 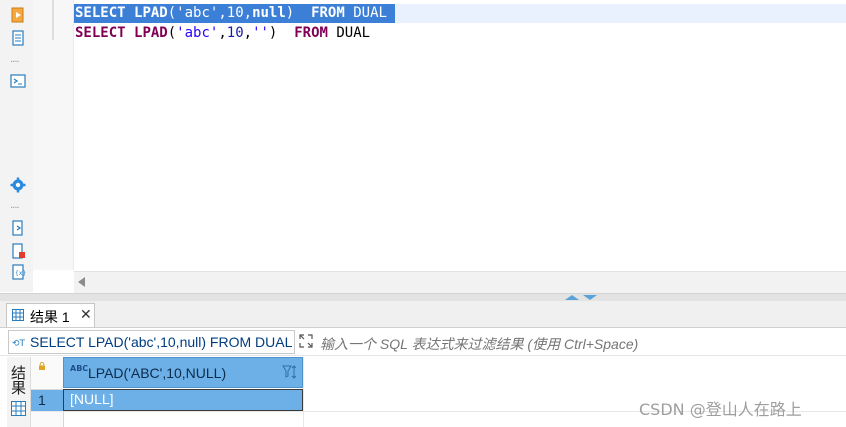 I want to click on terminal-icon, so click(x=18, y=81).